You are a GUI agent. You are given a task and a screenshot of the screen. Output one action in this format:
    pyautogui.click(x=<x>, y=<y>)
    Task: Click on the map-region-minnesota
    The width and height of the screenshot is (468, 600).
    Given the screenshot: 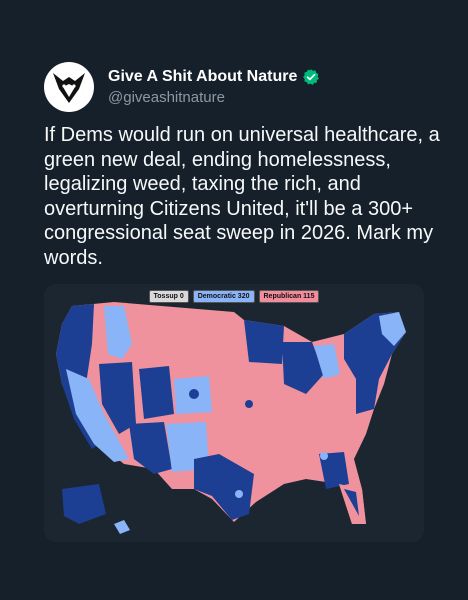 What is the action you would take?
    pyautogui.click(x=264, y=342)
    